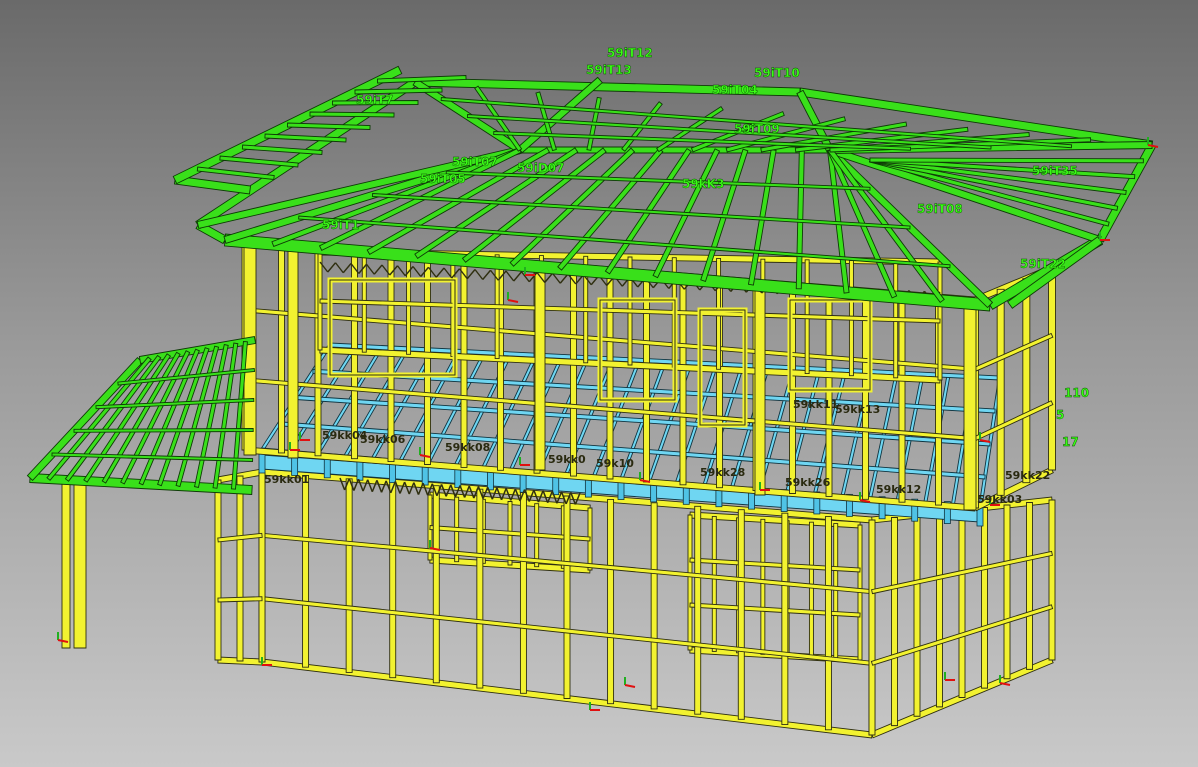  I want to click on label-5: 5, so click(1060, 415).